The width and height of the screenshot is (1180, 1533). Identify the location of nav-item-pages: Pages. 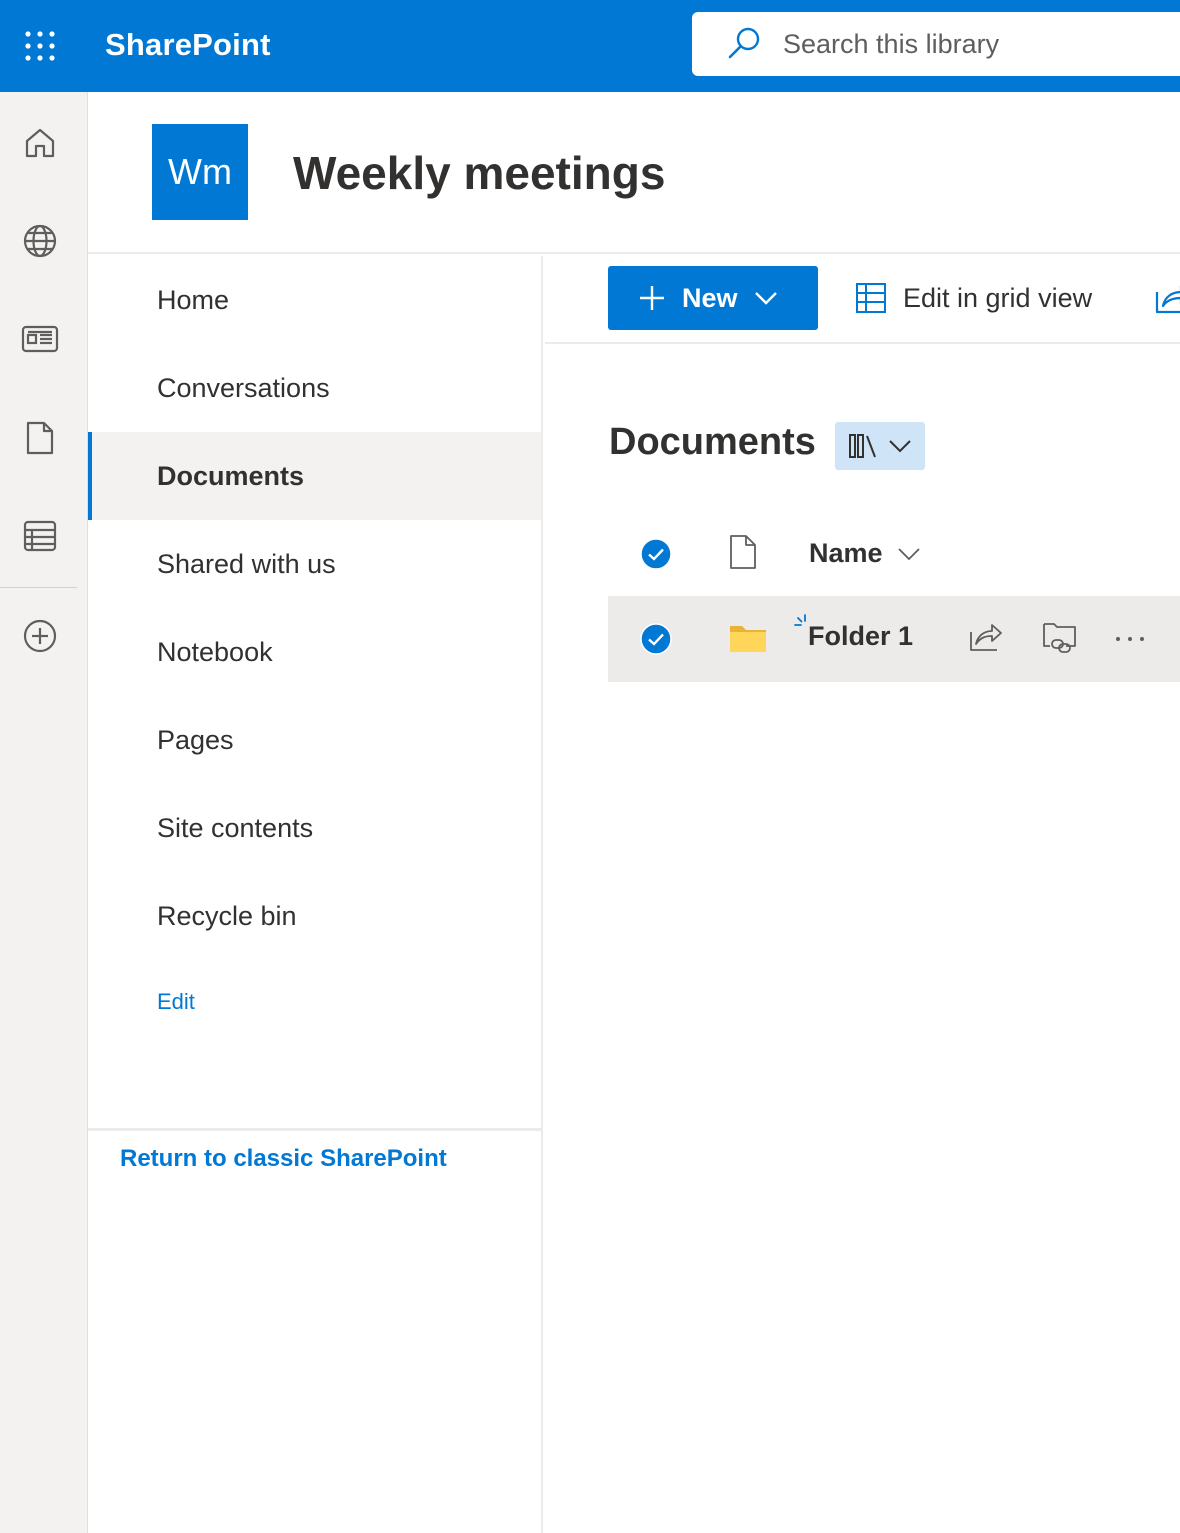
(314, 740).